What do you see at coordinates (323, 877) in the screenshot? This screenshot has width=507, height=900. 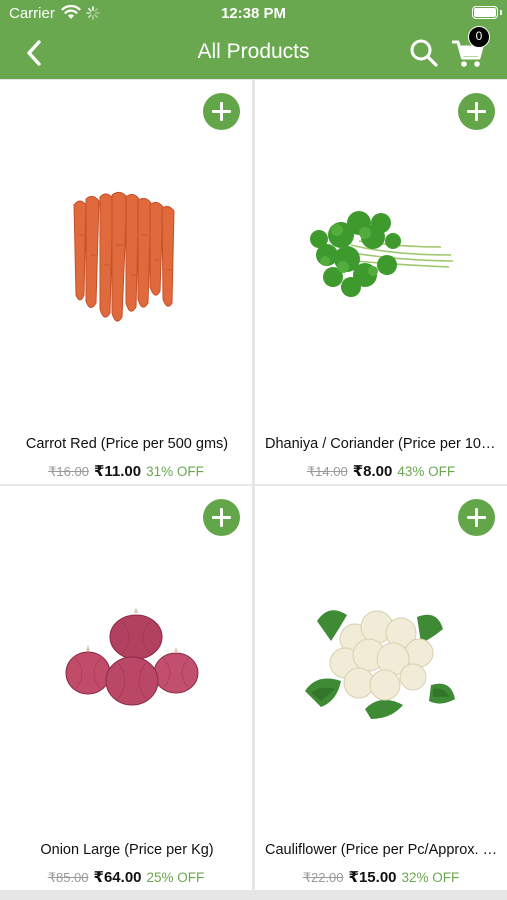 I see `original-price: ₹22.00` at bounding box center [323, 877].